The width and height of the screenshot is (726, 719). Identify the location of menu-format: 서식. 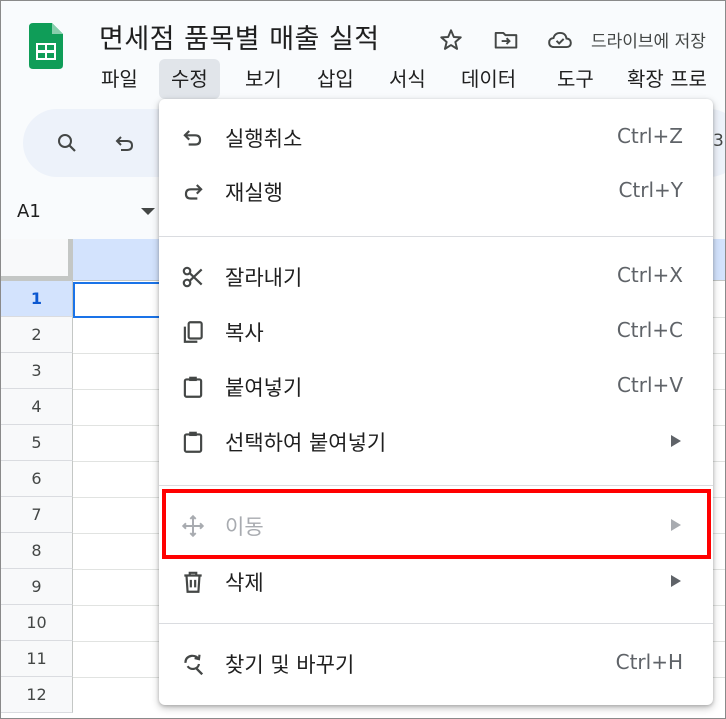
(407, 79).